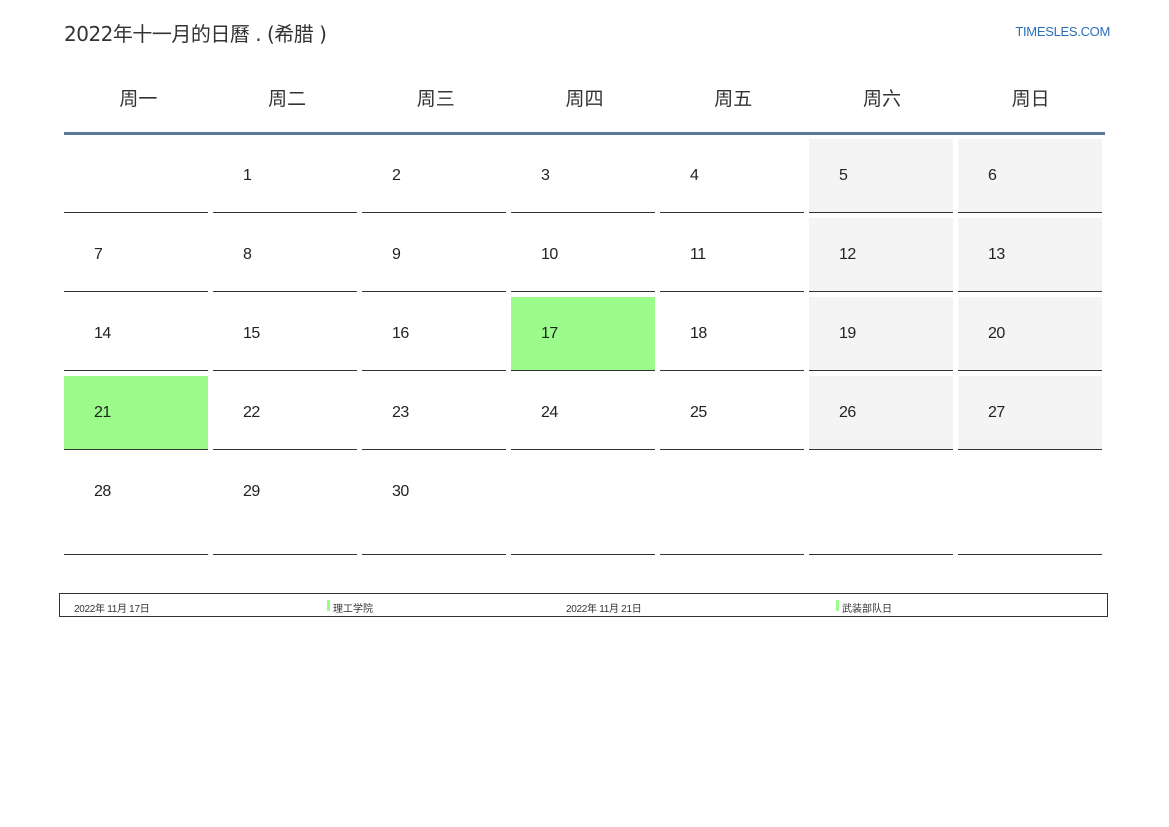 The height and width of the screenshot is (827, 1169). What do you see at coordinates (434, 505) in the screenshot?
I see `day-cell: 30` at bounding box center [434, 505].